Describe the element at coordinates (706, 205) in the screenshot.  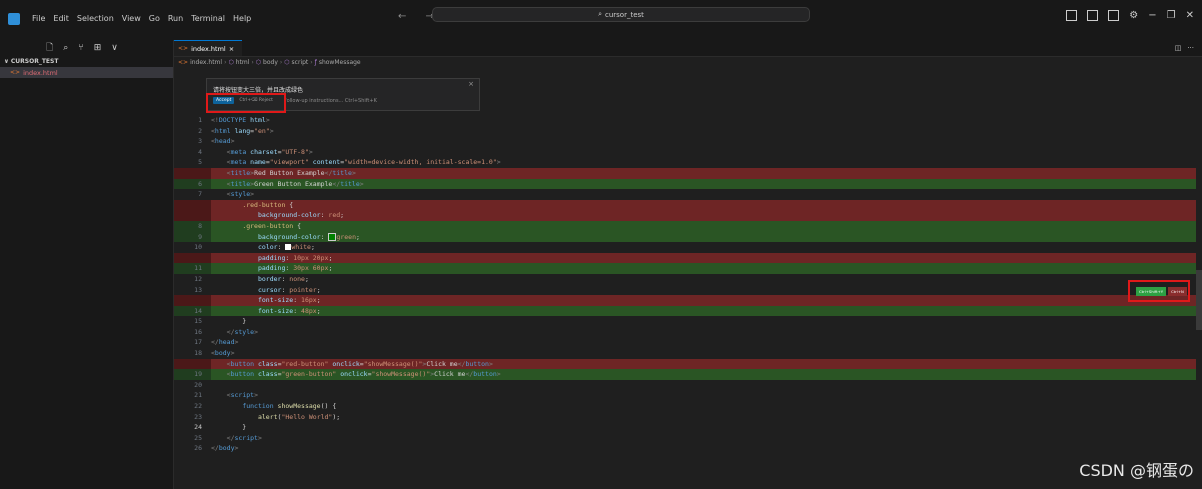
I see `line-text: .red-button {` at that location.